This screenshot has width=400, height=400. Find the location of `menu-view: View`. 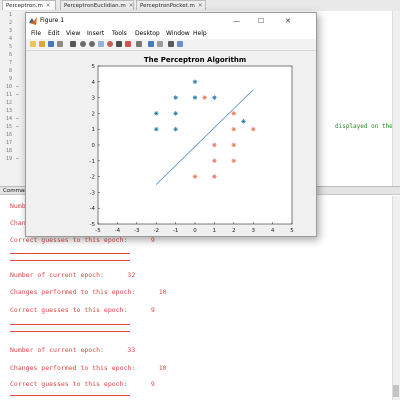

menu-view: View is located at coordinates (73, 34).